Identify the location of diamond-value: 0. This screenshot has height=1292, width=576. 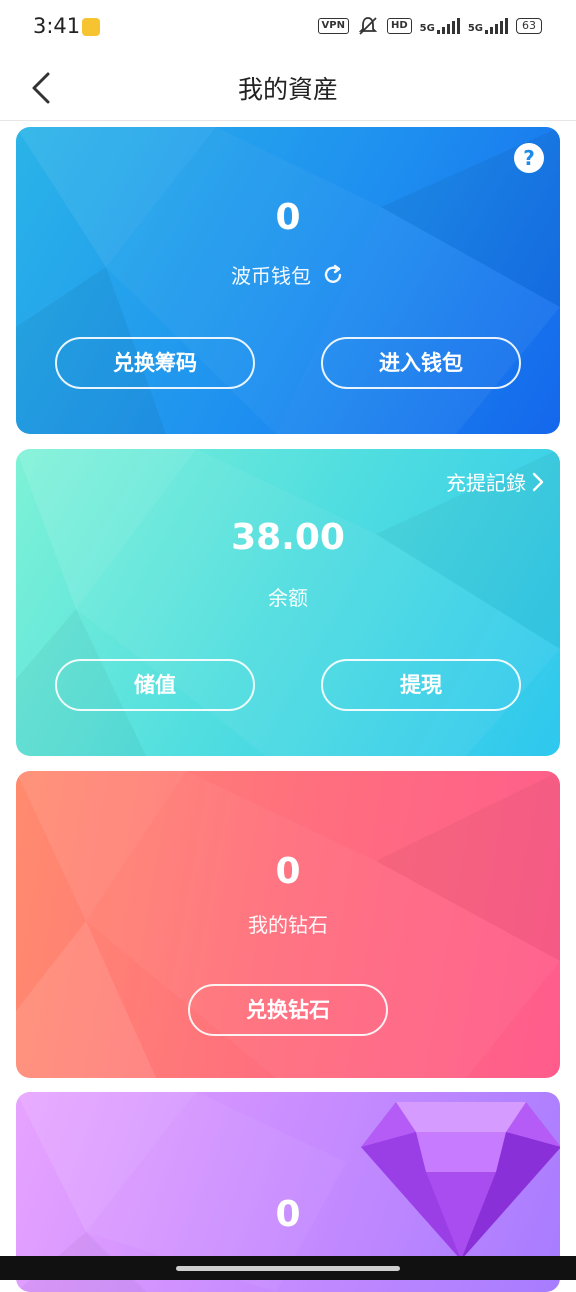
(288, 871).